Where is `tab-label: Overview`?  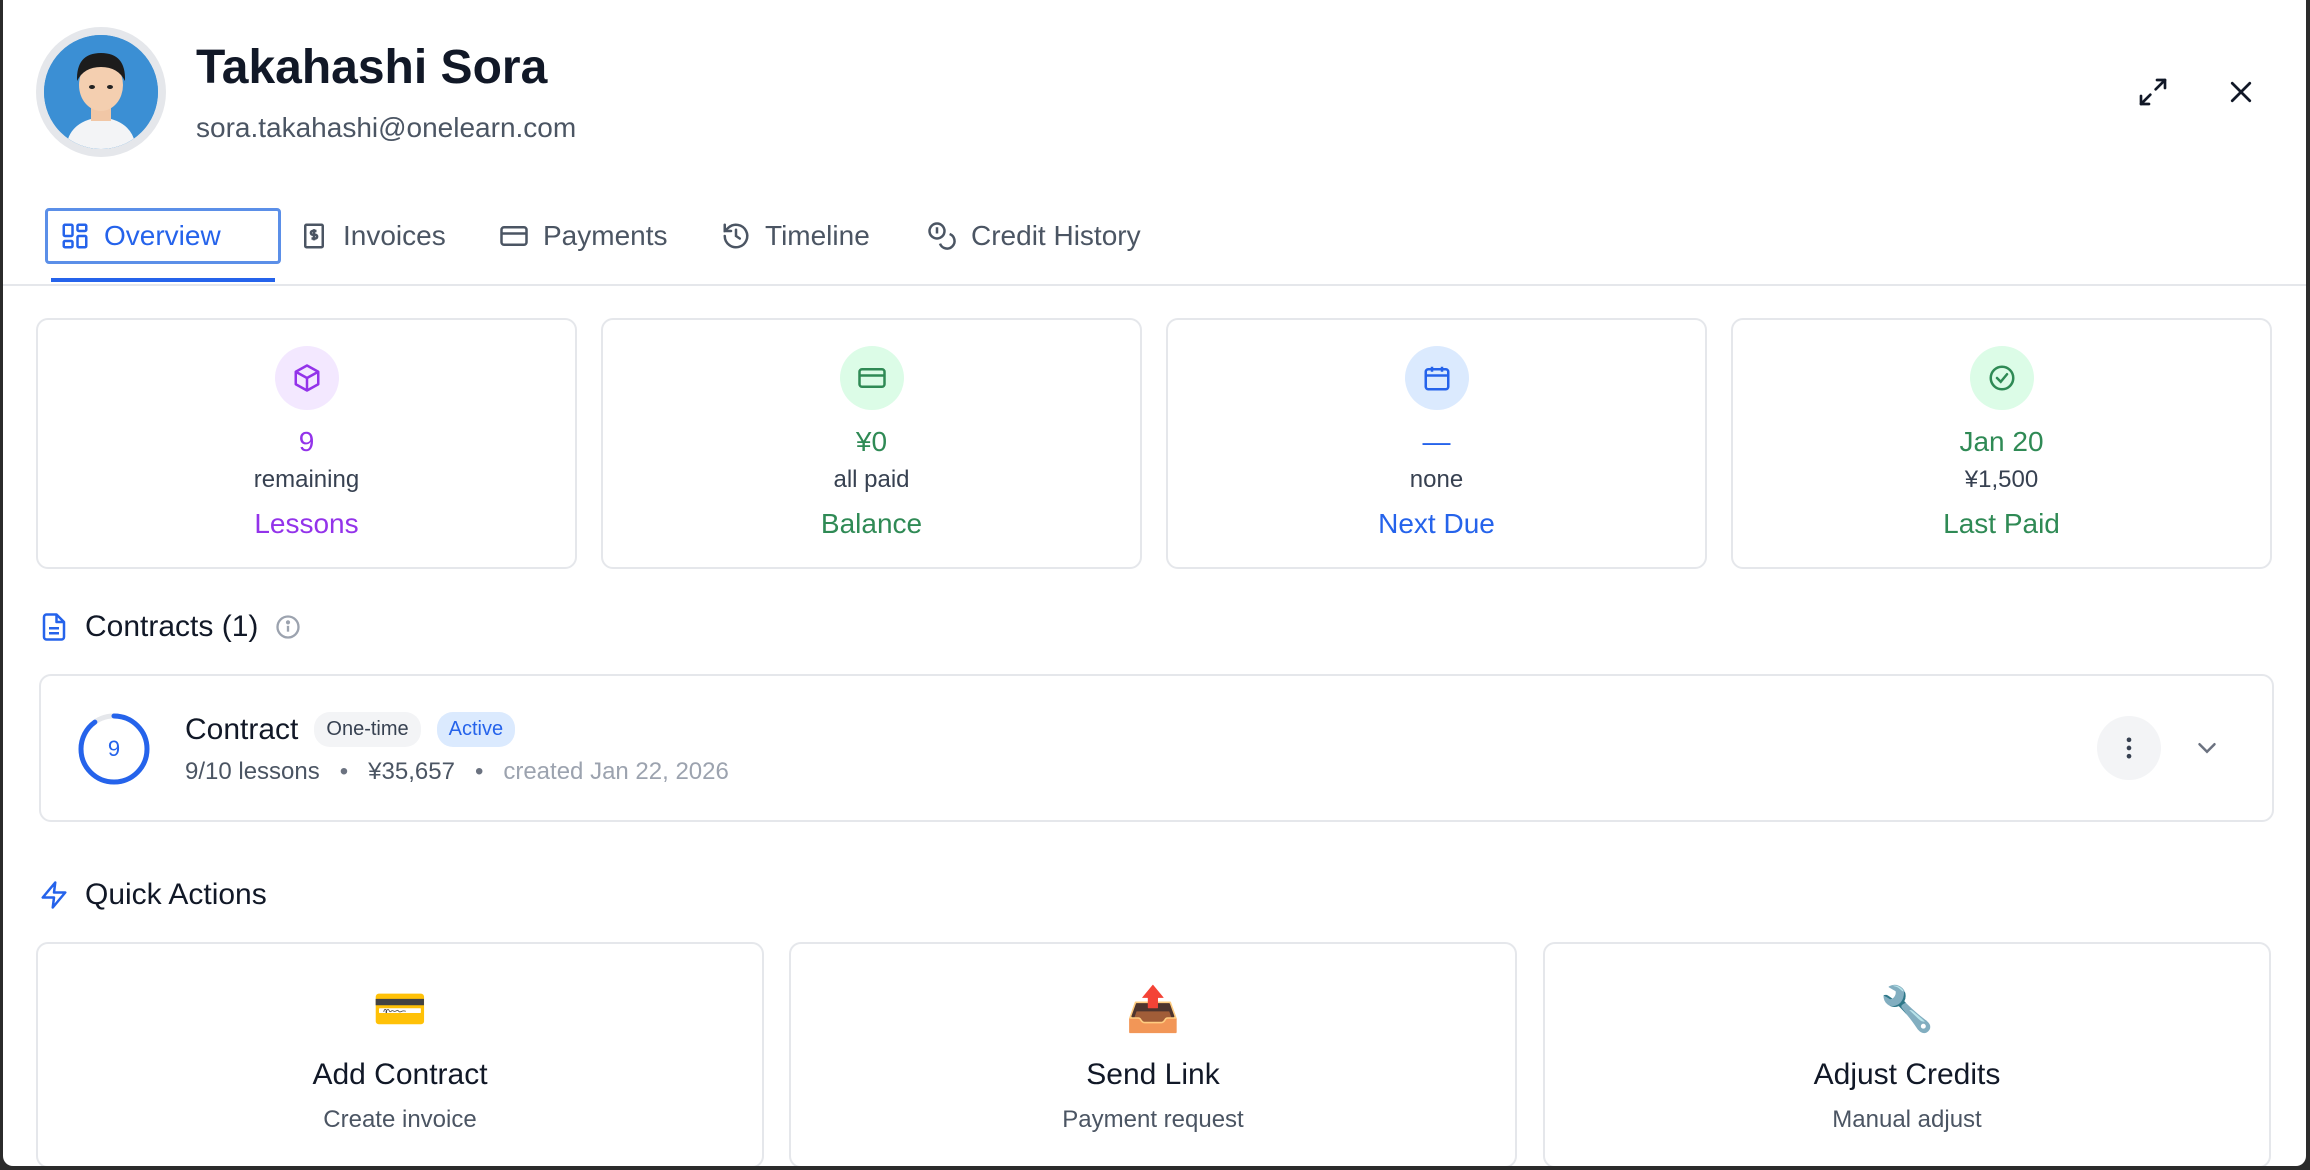
tab-label: Overview is located at coordinates (162, 235).